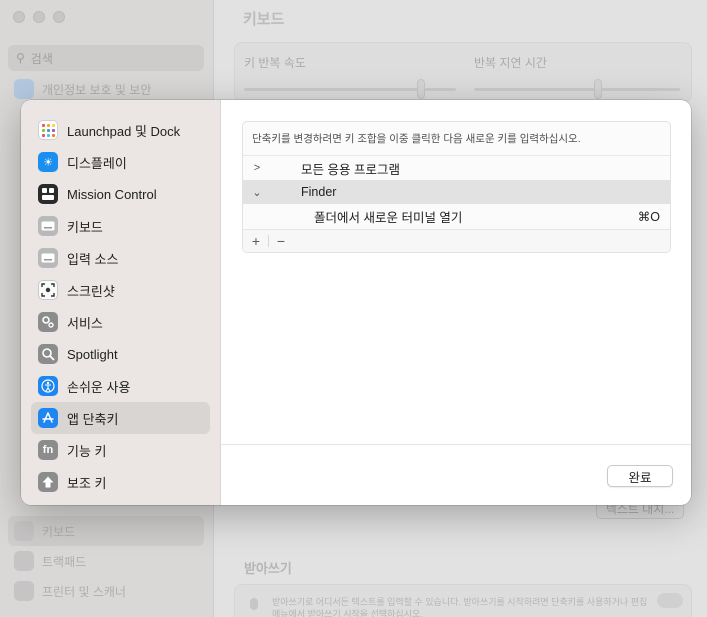 The width and height of the screenshot is (707, 617). What do you see at coordinates (120, 322) in the screenshot?
I see `sidebar-item-services: 서비스` at bounding box center [120, 322].